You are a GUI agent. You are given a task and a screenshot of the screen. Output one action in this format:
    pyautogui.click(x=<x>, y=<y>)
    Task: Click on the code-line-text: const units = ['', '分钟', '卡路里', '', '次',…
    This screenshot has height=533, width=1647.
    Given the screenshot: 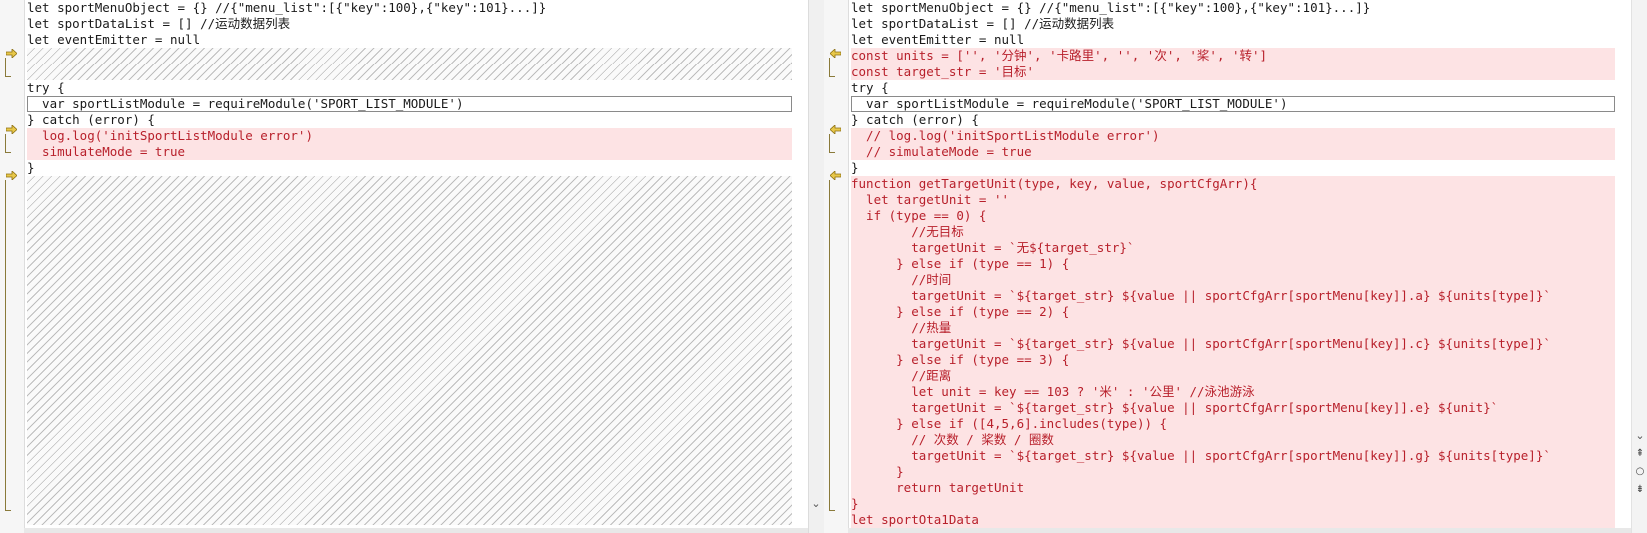 What is the action you would take?
    pyautogui.click(x=1059, y=55)
    